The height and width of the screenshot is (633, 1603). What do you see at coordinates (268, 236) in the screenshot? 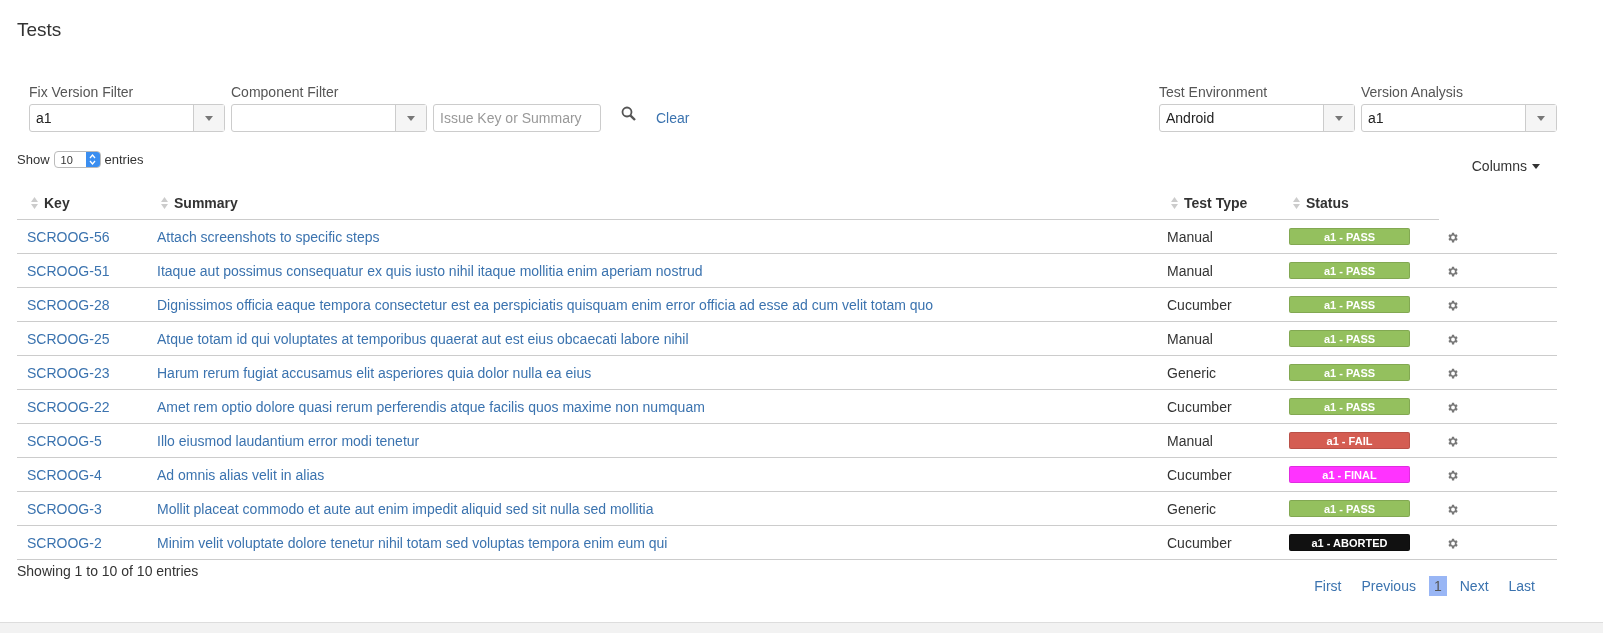
I see `summary-link: Attach screenshots to specific steps` at bounding box center [268, 236].